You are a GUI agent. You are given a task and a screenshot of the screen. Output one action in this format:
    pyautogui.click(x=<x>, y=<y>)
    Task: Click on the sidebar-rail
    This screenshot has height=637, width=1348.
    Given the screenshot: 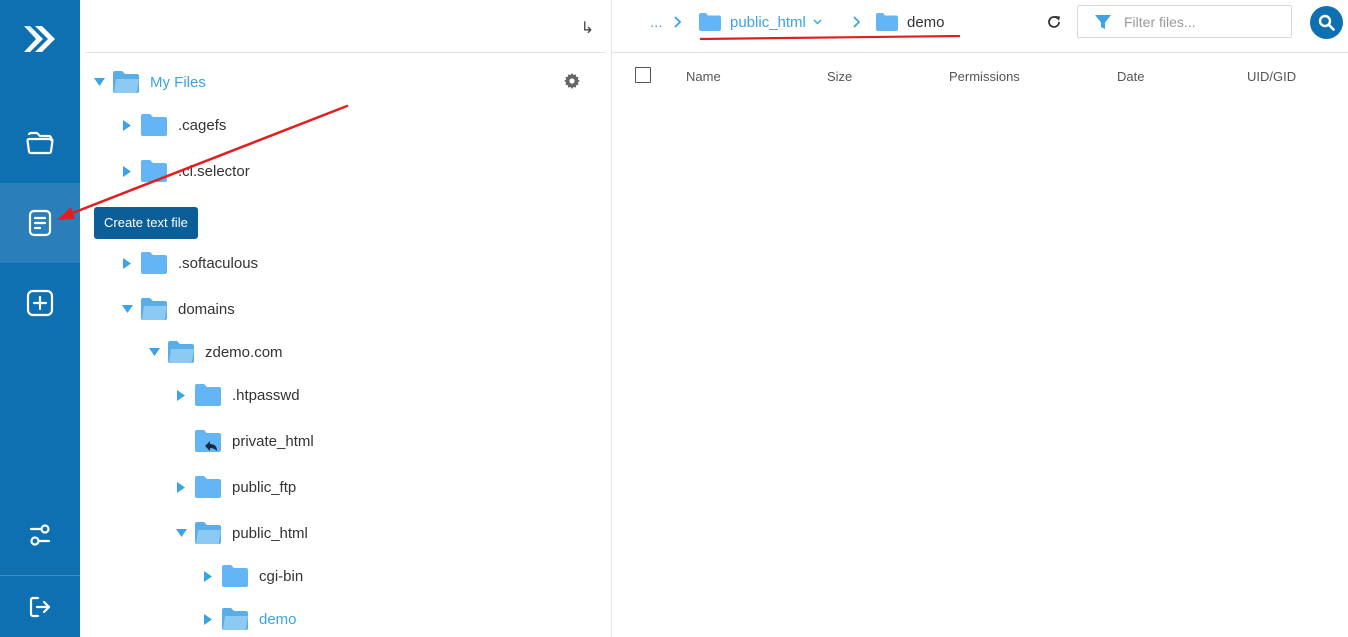 What is the action you would take?
    pyautogui.click(x=40, y=318)
    